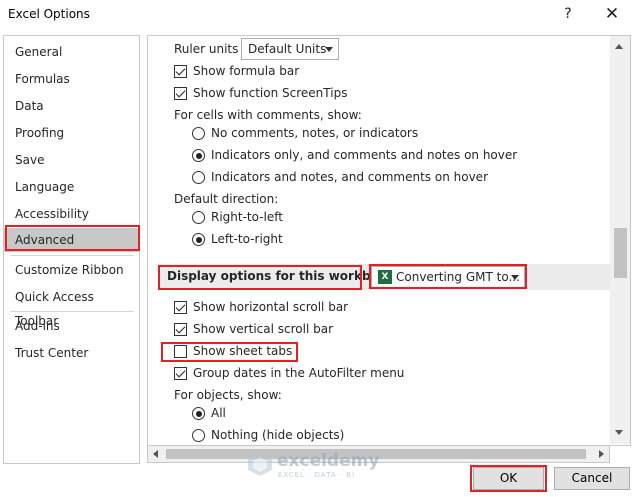 This screenshot has height=497, width=636. What do you see at coordinates (229, 352) in the screenshot?
I see `highlight-sheet-tabs` at bounding box center [229, 352].